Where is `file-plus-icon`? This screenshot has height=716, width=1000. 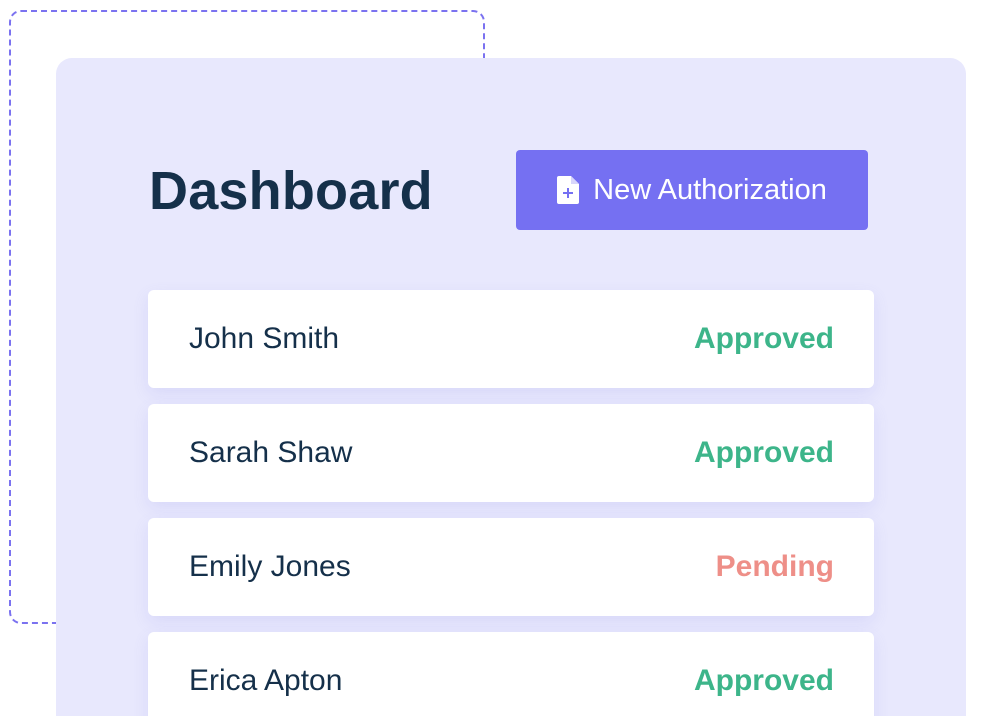
file-plus-icon is located at coordinates (568, 190).